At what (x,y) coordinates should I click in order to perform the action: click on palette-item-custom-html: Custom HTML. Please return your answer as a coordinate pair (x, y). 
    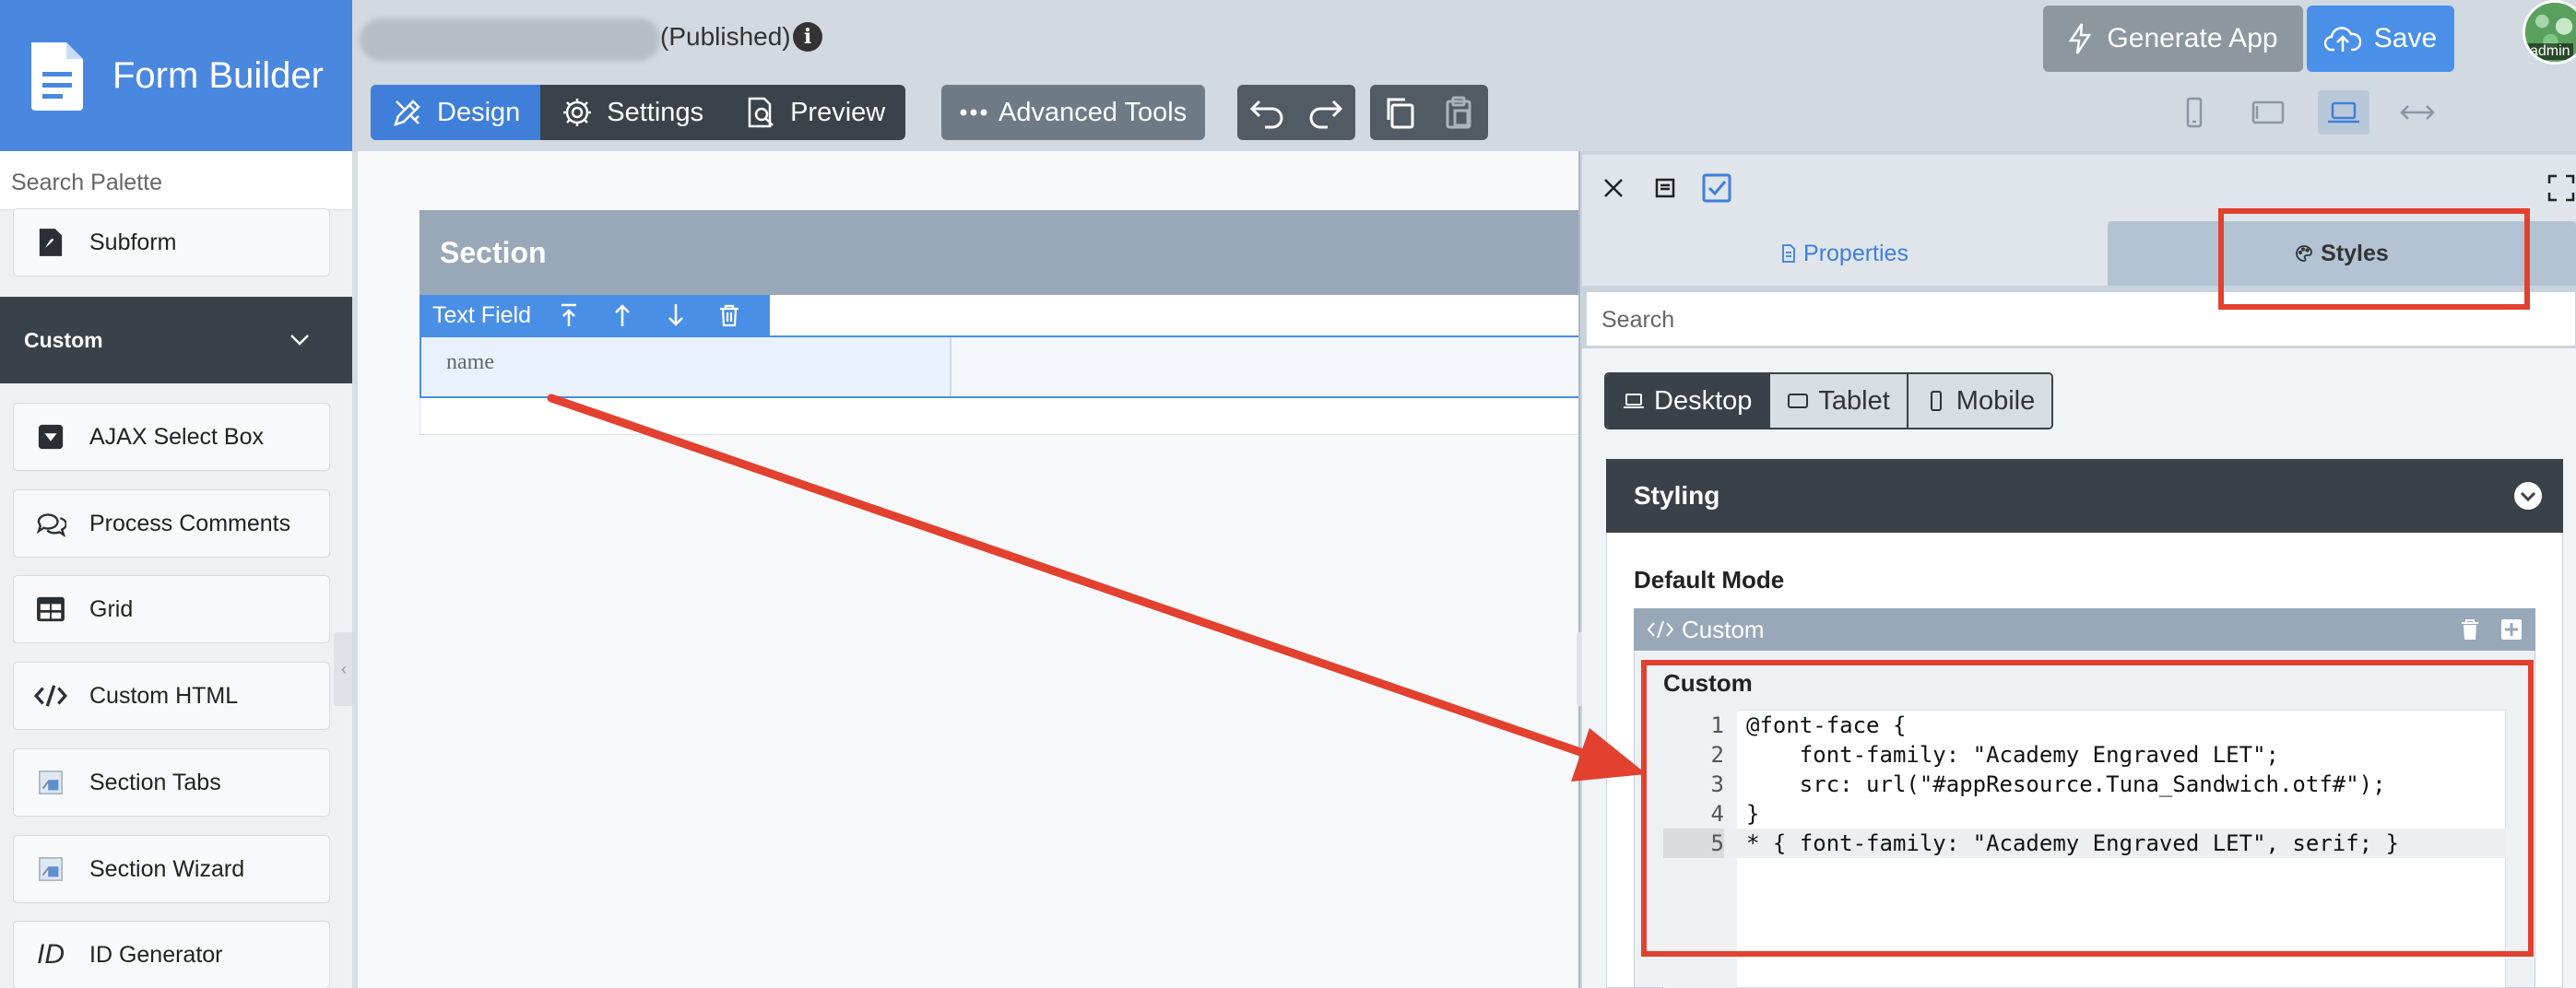
    Looking at the image, I should click on (171, 696).